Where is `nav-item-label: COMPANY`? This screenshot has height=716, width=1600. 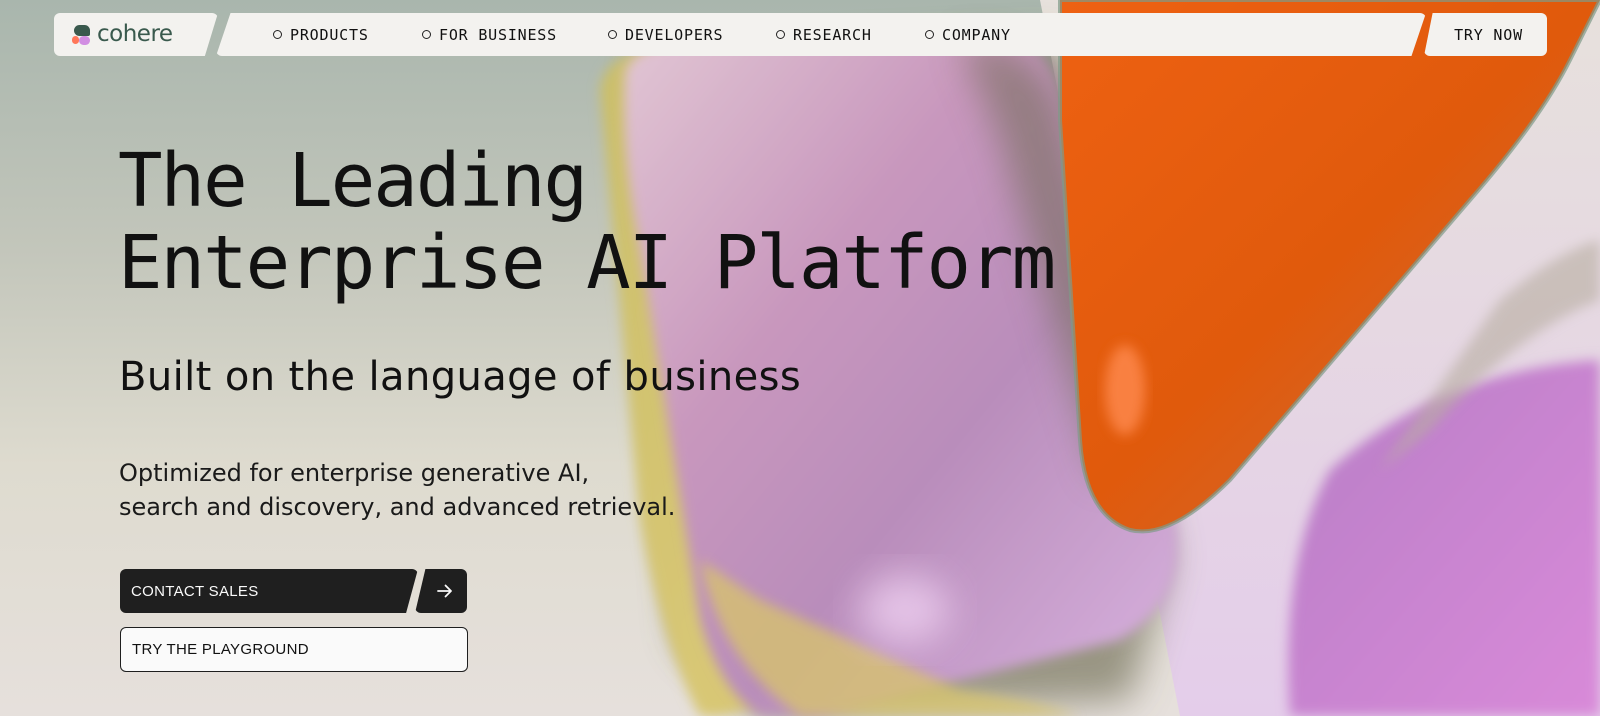 nav-item-label: COMPANY is located at coordinates (976, 34).